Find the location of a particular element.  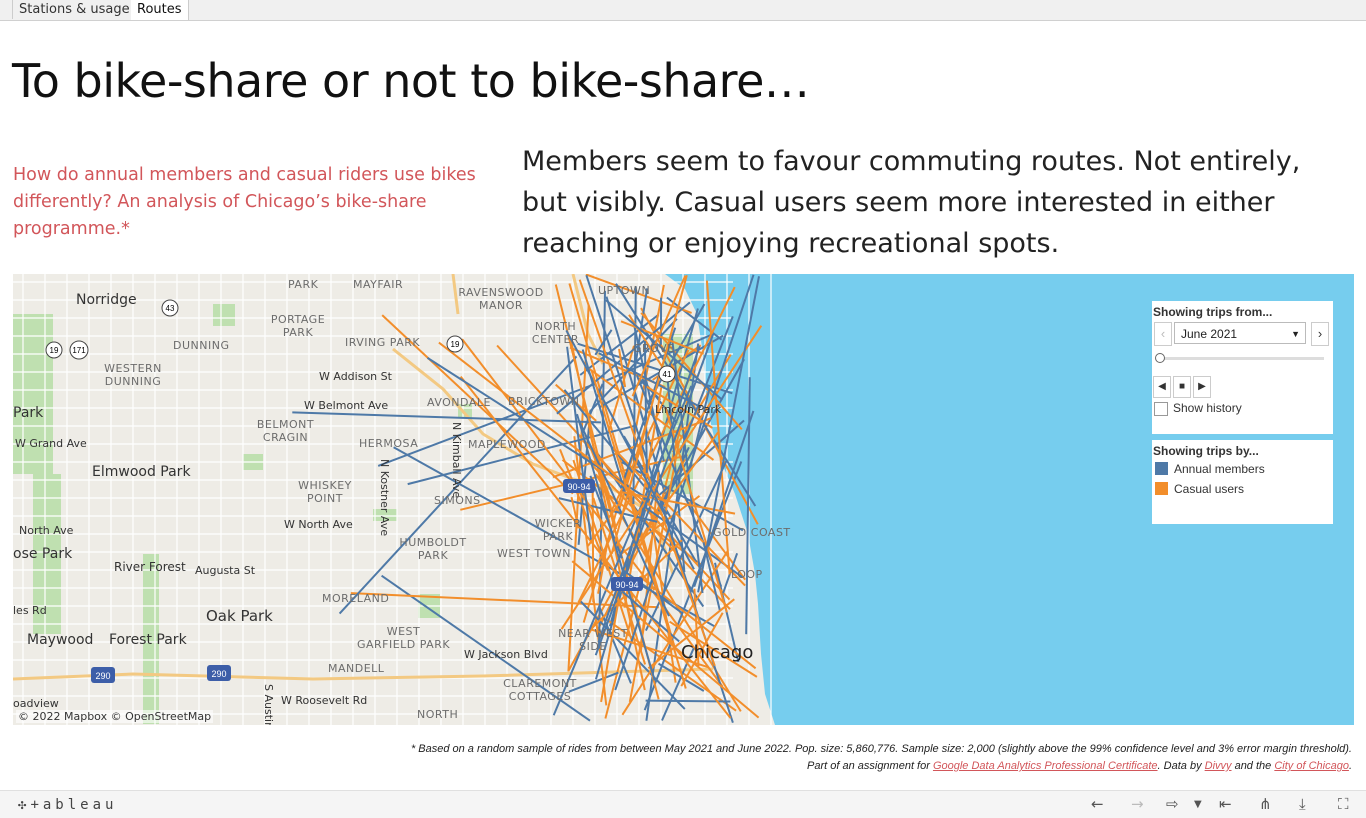

legend-label: Casual users is located at coordinates (1209, 489).